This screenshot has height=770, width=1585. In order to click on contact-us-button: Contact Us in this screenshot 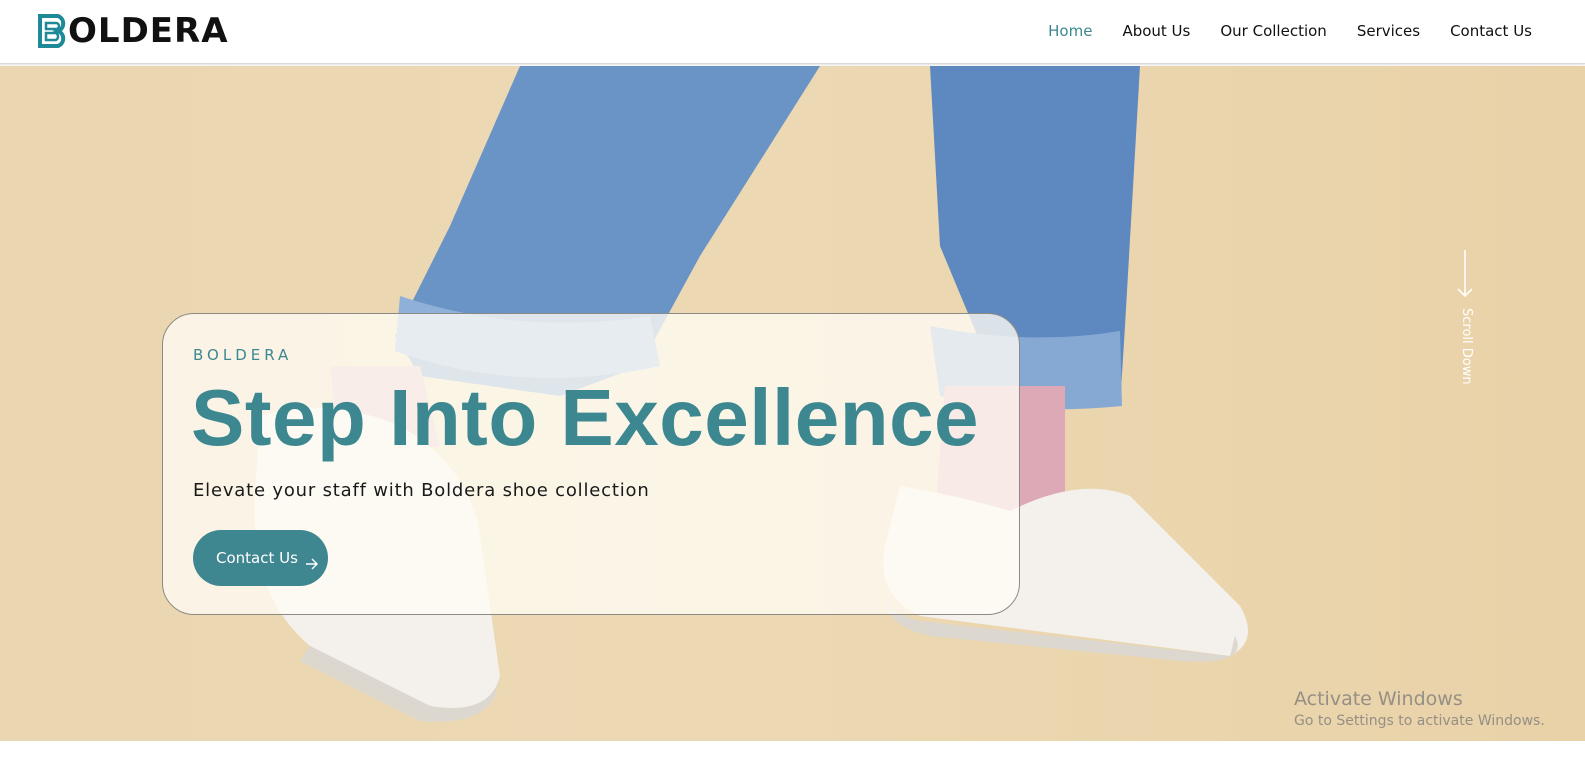, I will do `click(260, 558)`.